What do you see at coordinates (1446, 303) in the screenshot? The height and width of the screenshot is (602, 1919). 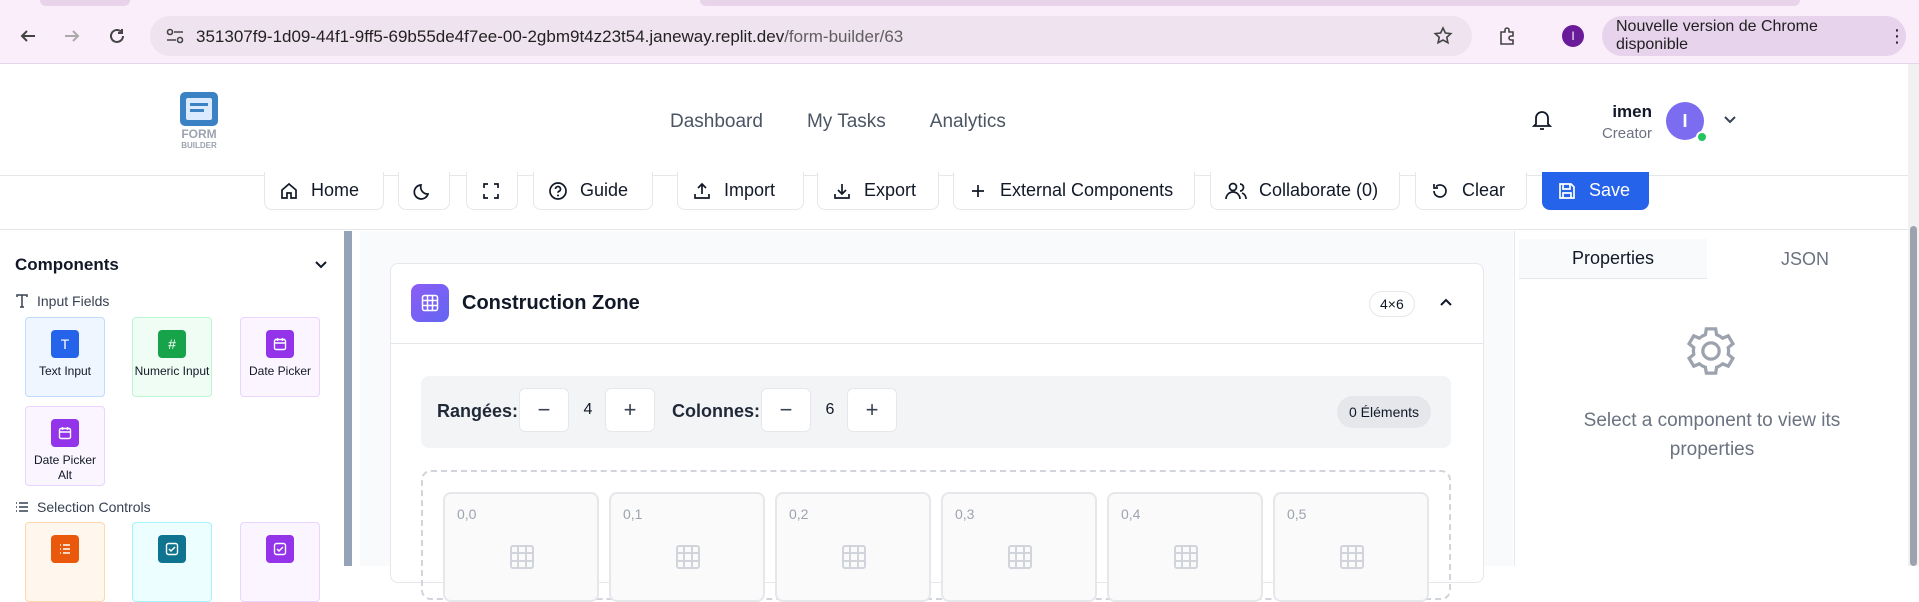 I see `collapse-chevron-up-icon` at bounding box center [1446, 303].